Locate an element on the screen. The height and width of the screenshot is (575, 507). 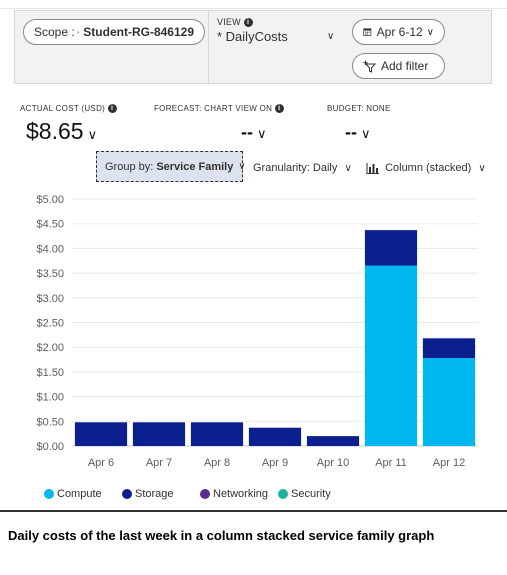
legend-label: Compute is located at coordinates (79, 494).